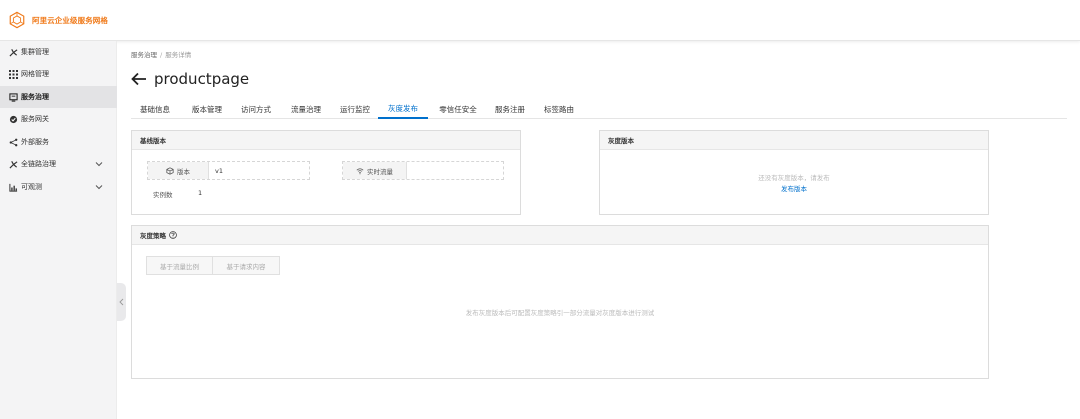 Image resolution: width=1080 pixels, height=419 pixels. I want to click on traffic-label-text: 实时流量, so click(380, 171).